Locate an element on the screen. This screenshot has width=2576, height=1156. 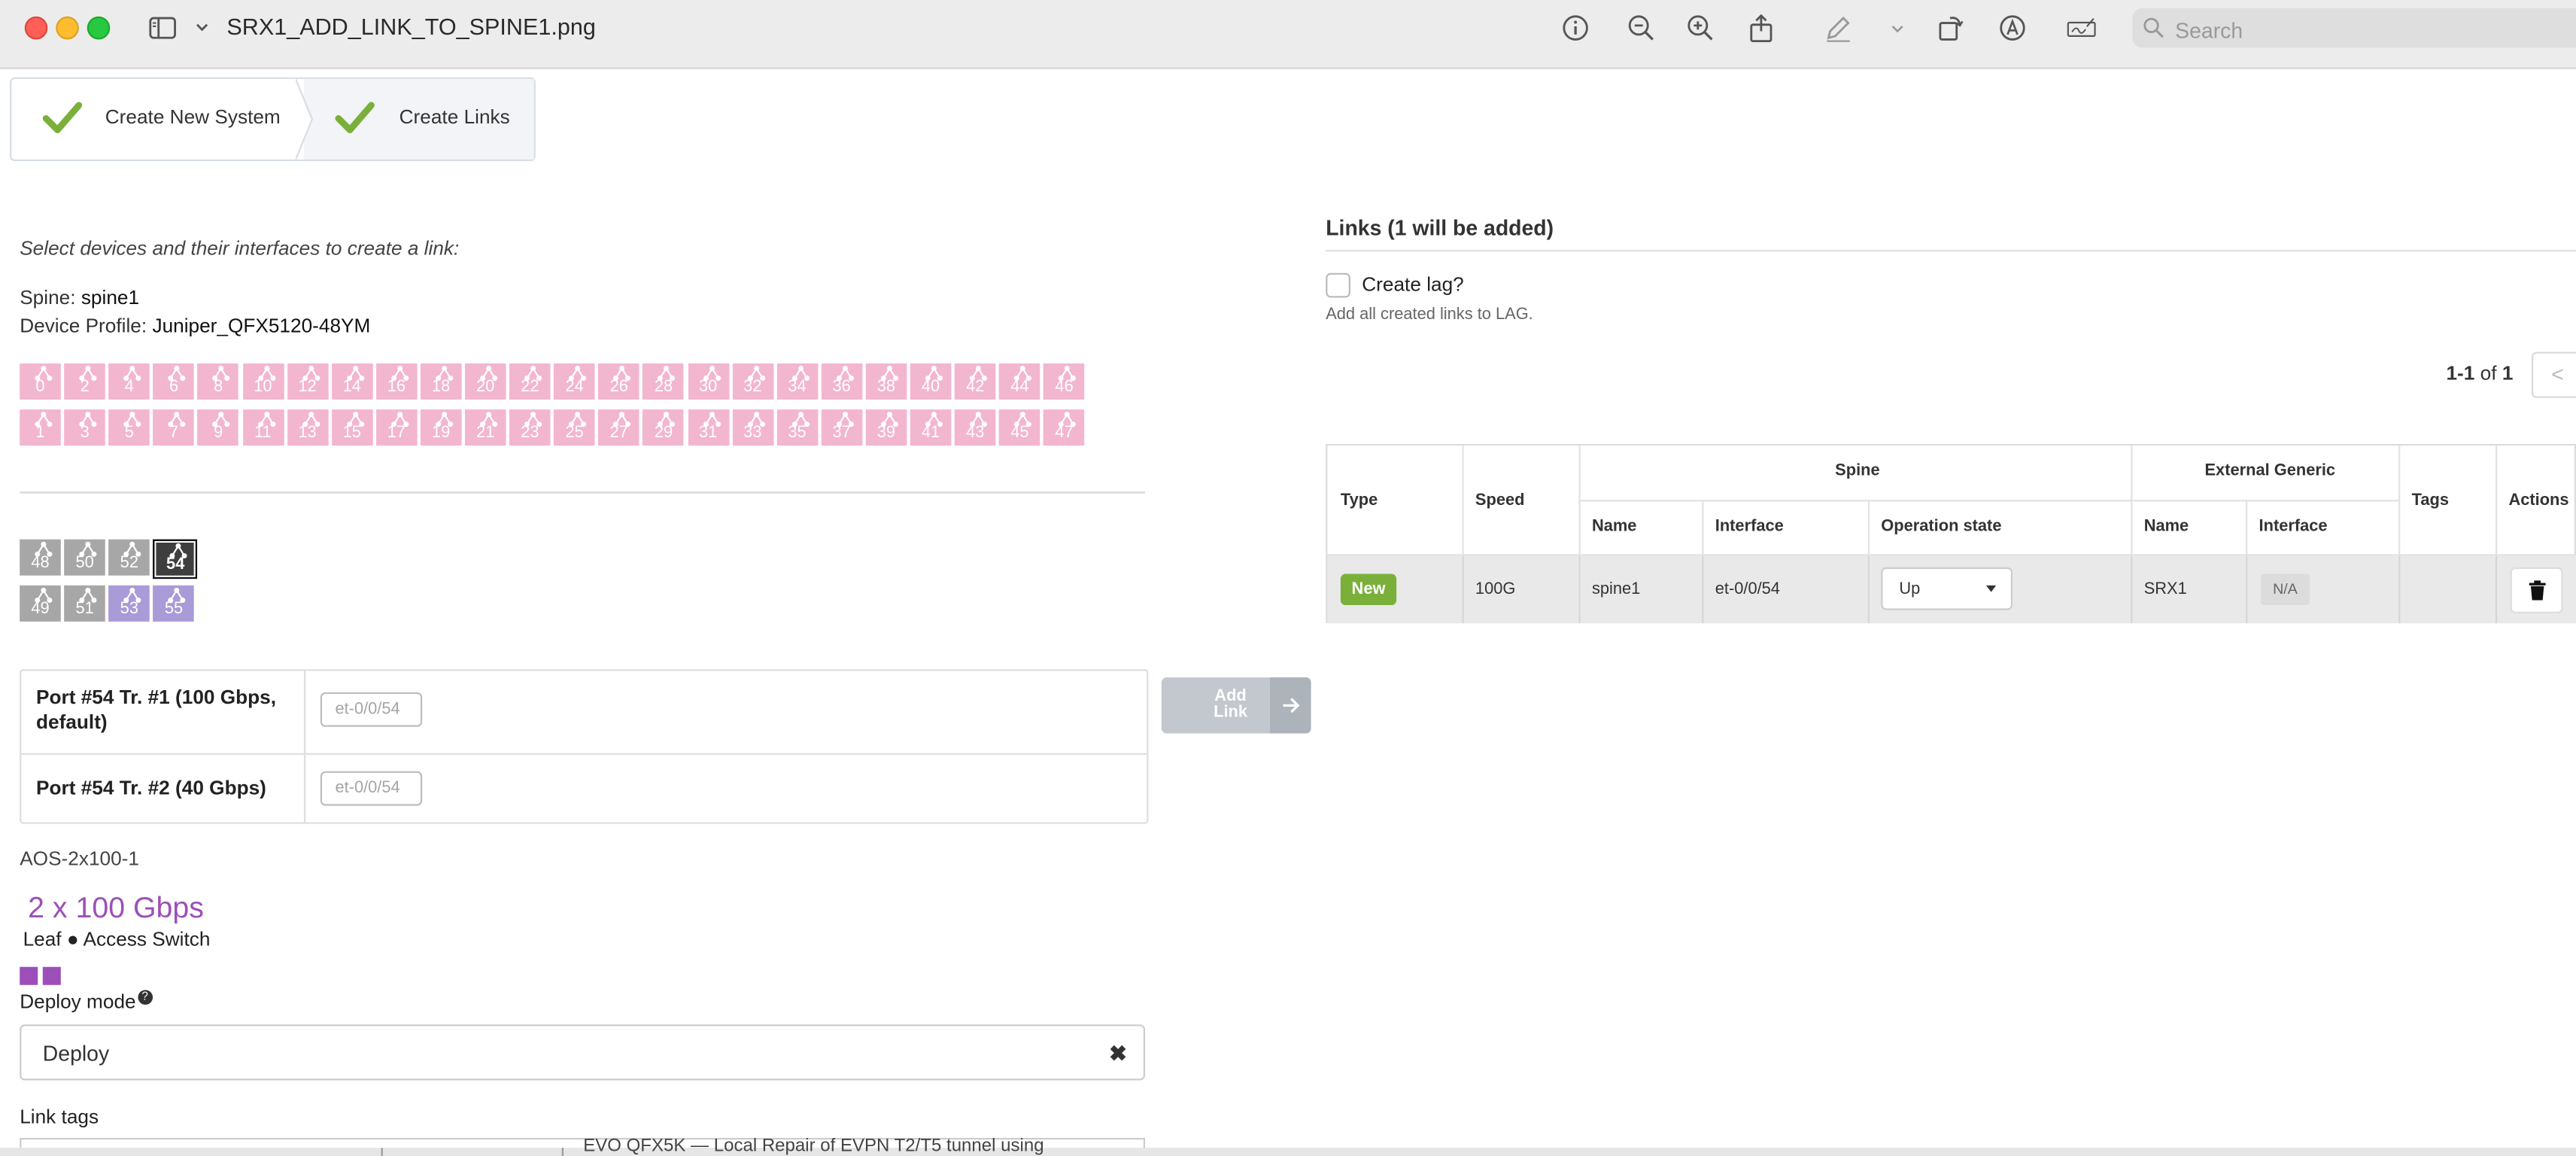
port-33: 33 is located at coordinates (753, 427).